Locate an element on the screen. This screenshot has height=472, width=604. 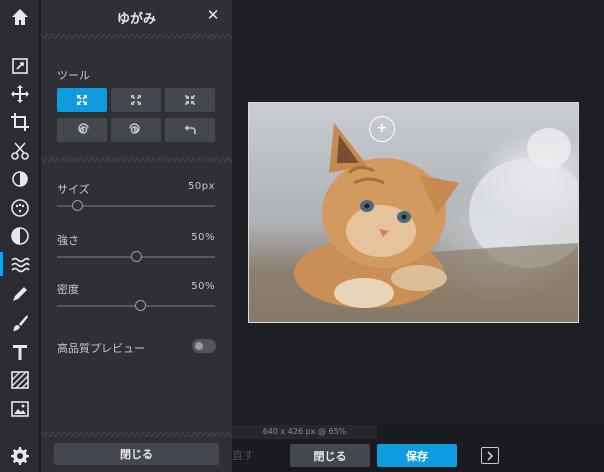
brush-icon is located at coordinates (20, 323).